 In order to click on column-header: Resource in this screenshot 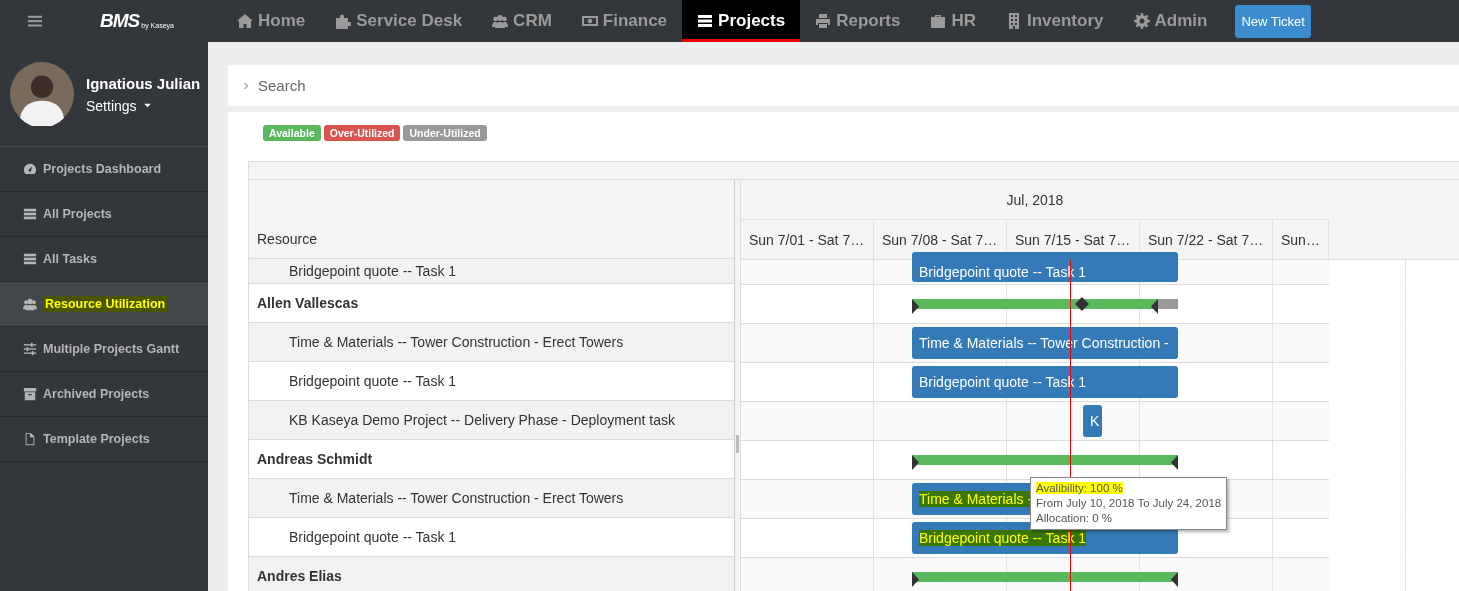, I will do `click(491, 219)`.